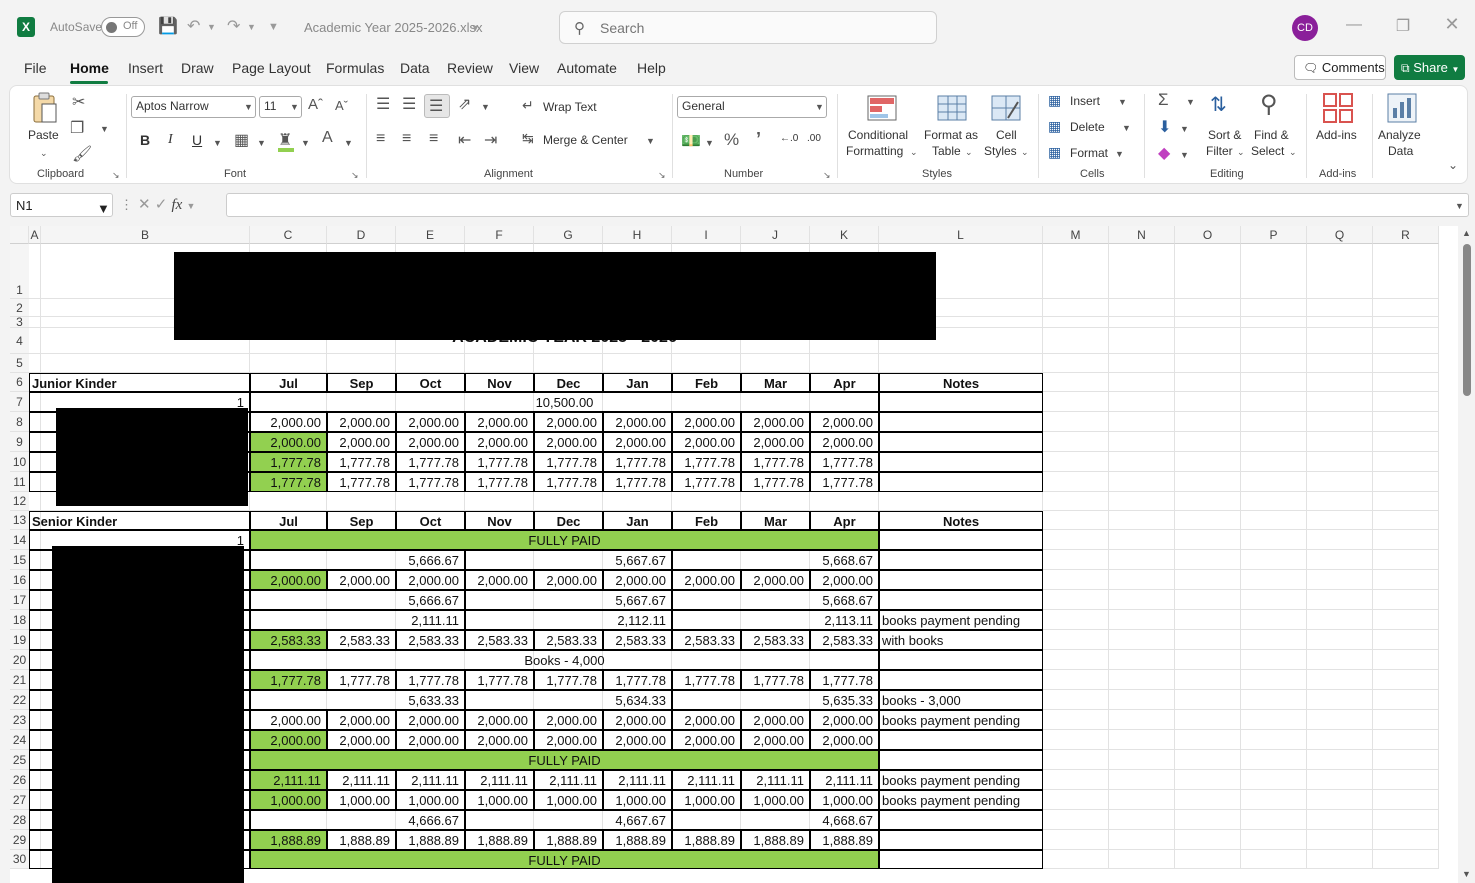 The height and width of the screenshot is (883, 1475). What do you see at coordinates (789, 138) in the screenshot?
I see `increase-decimal-icon: ←.0` at bounding box center [789, 138].